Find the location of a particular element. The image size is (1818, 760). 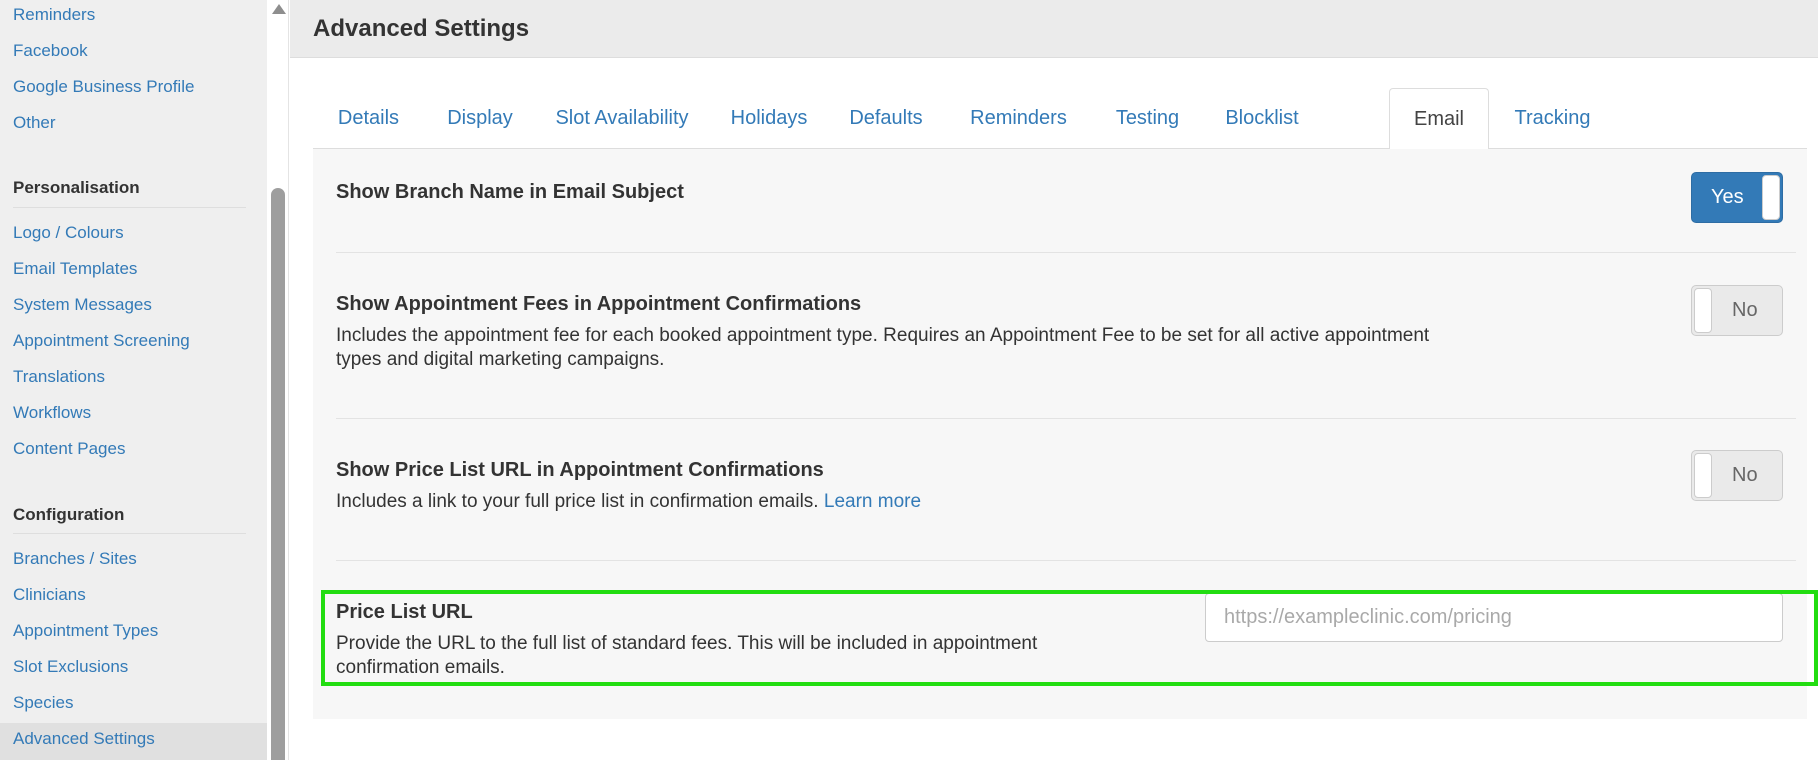

sidebar-item-species: Species is located at coordinates (43, 703).